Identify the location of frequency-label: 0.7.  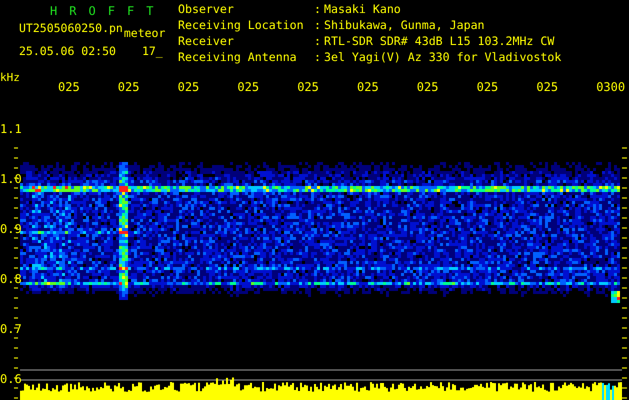
(11, 329).